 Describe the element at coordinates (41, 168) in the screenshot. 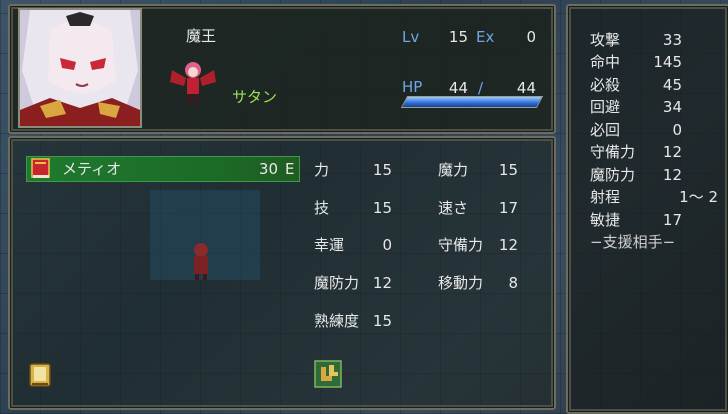

I see `tome-icon` at that location.